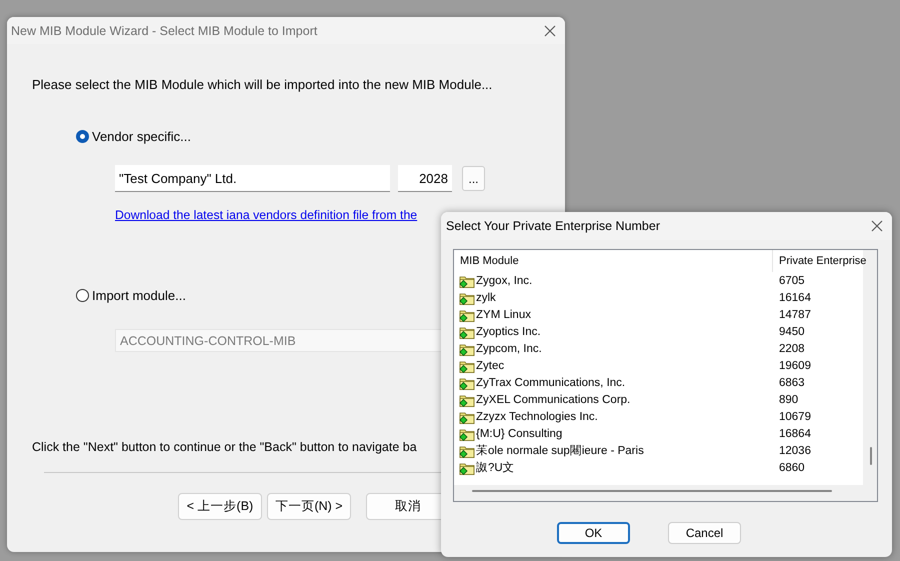  Describe the element at coordinates (495, 467) in the screenshot. I see `enterprise-name: 詉?U文` at that location.